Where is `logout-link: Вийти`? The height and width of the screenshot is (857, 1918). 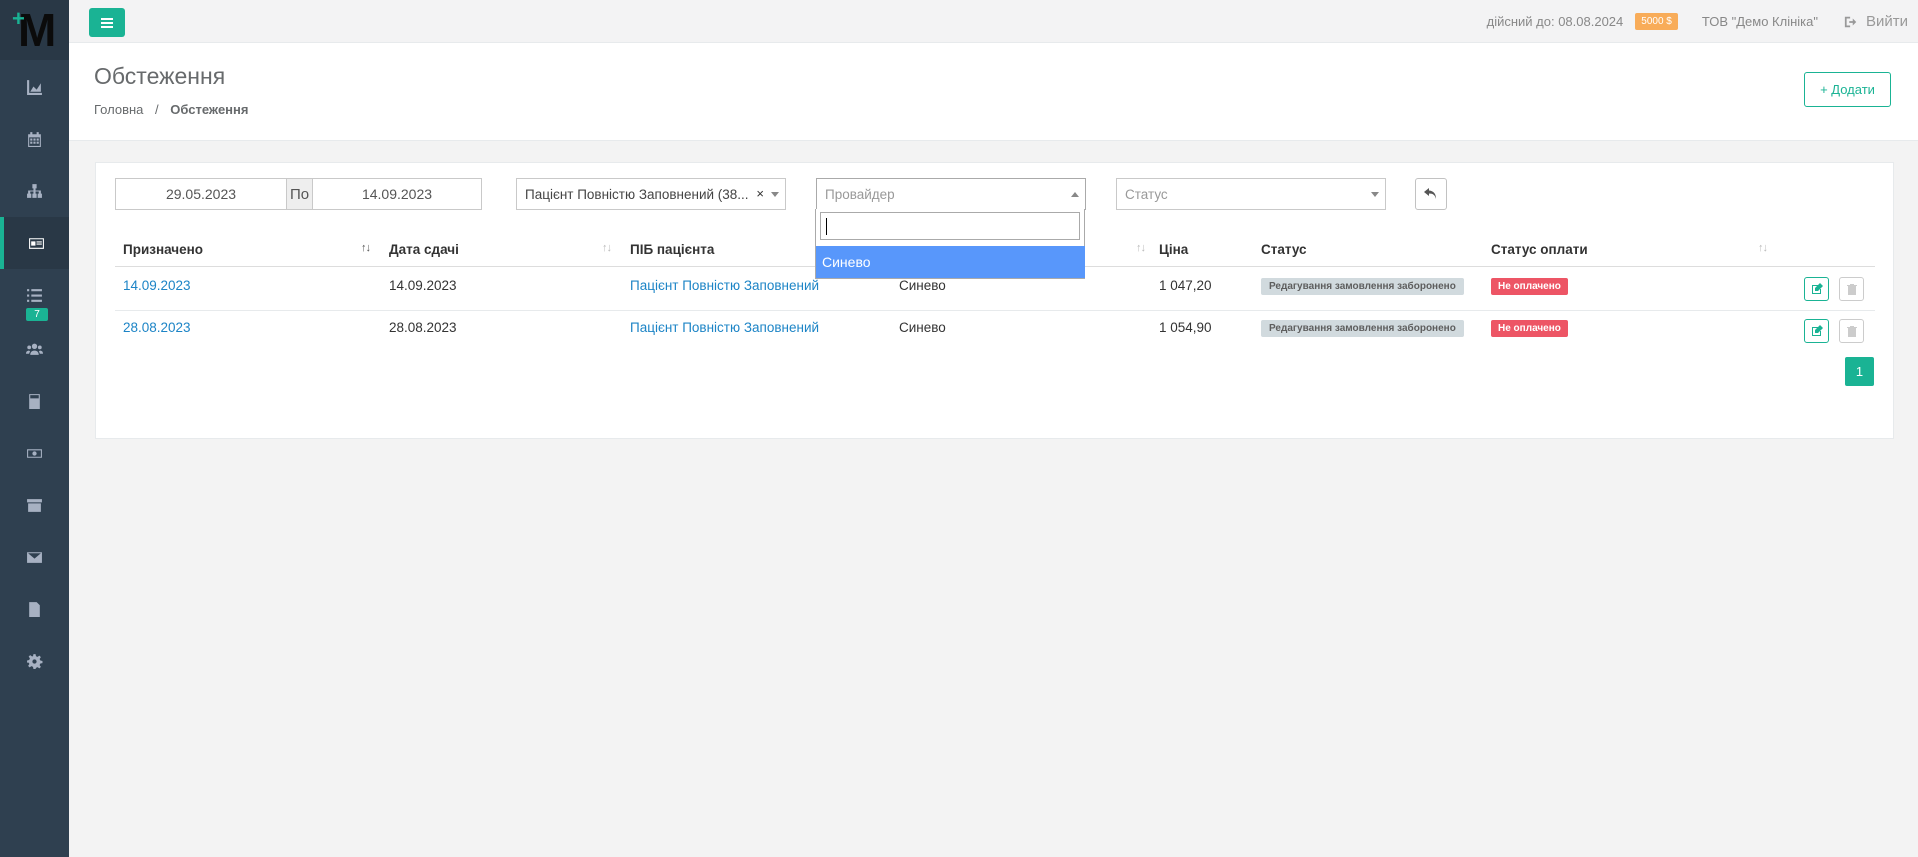
logout-link: Вийти is located at coordinates (1876, 21).